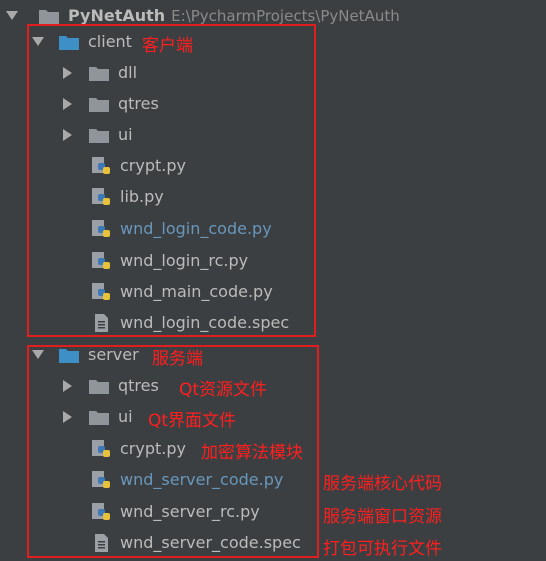 The width and height of the screenshot is (546, 561). Describe the element at coordinates (196, 291) in the screenshot. I see `file-name-wnd-main-code: wnd_main_code.py` at that location.